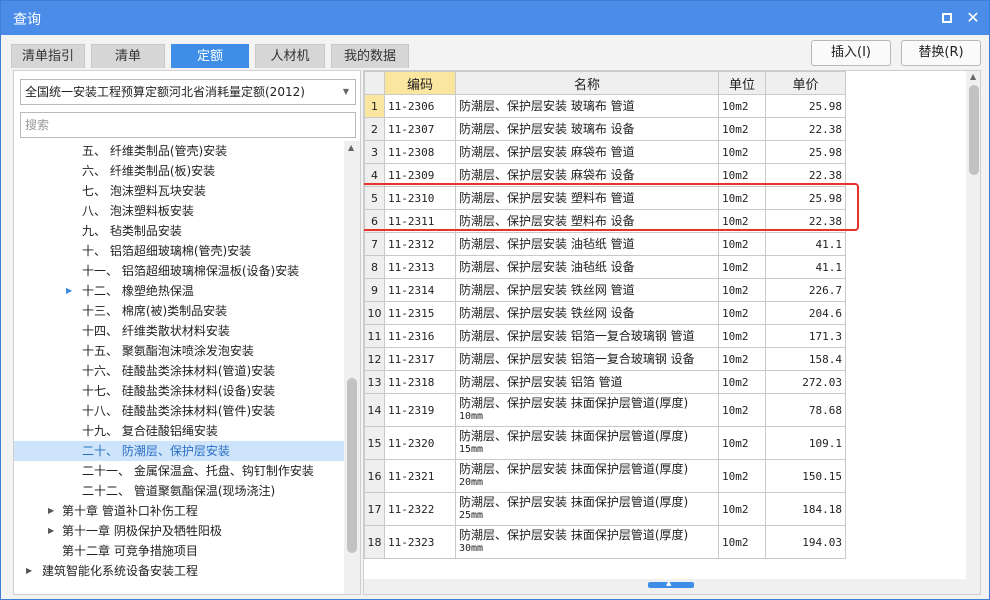  I want to click on quota-code-cell: 11-2310, so click(420, 198).